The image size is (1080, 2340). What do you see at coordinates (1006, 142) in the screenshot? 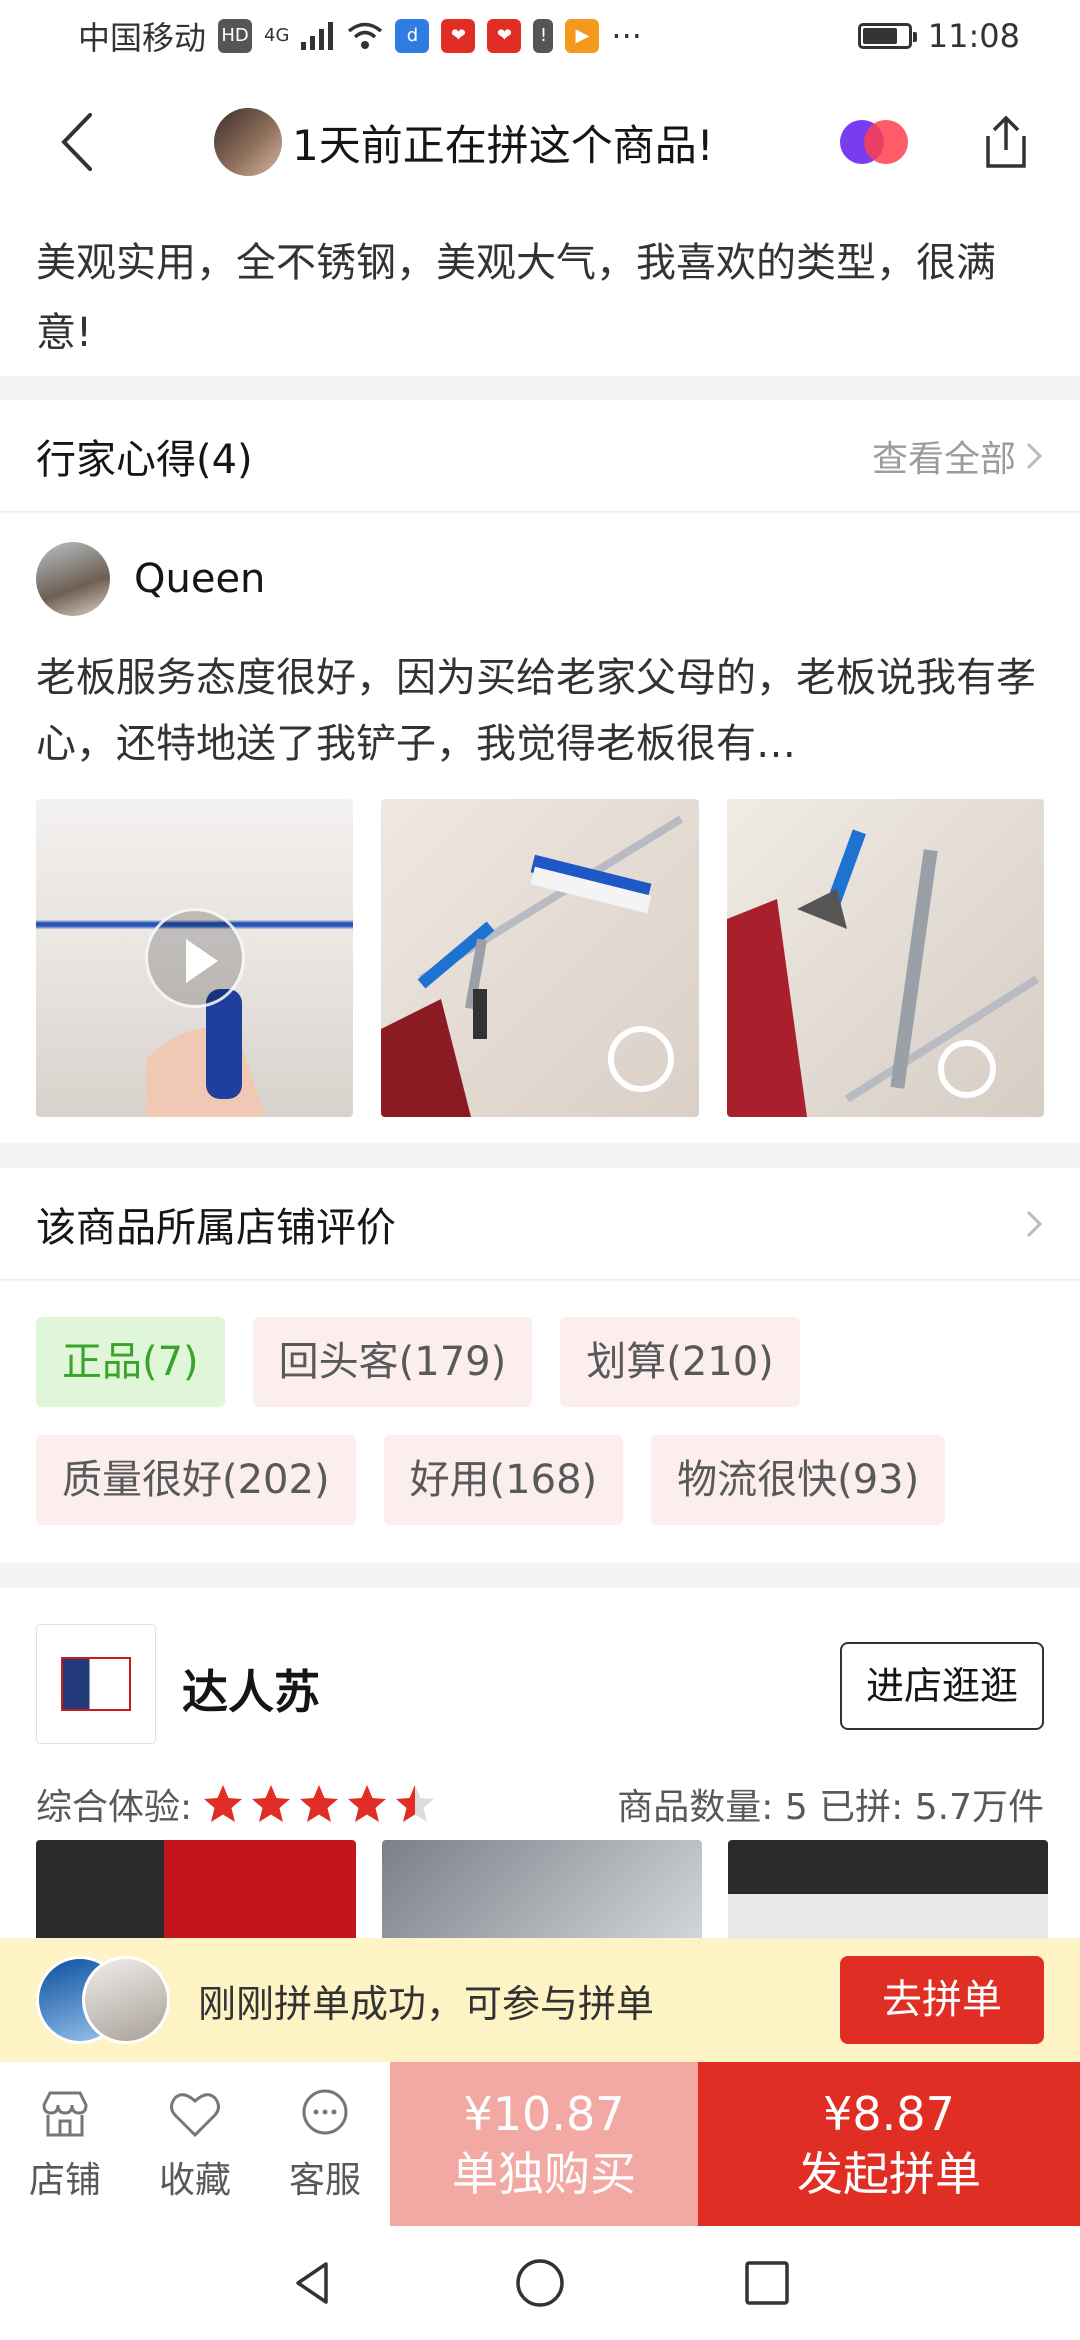
I see `share-icon` at bounding box center [1006, 142].